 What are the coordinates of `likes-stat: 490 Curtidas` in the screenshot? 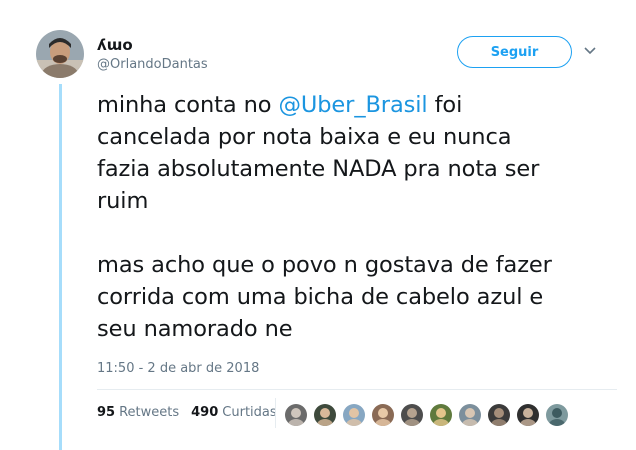 It's located at (234, 412).